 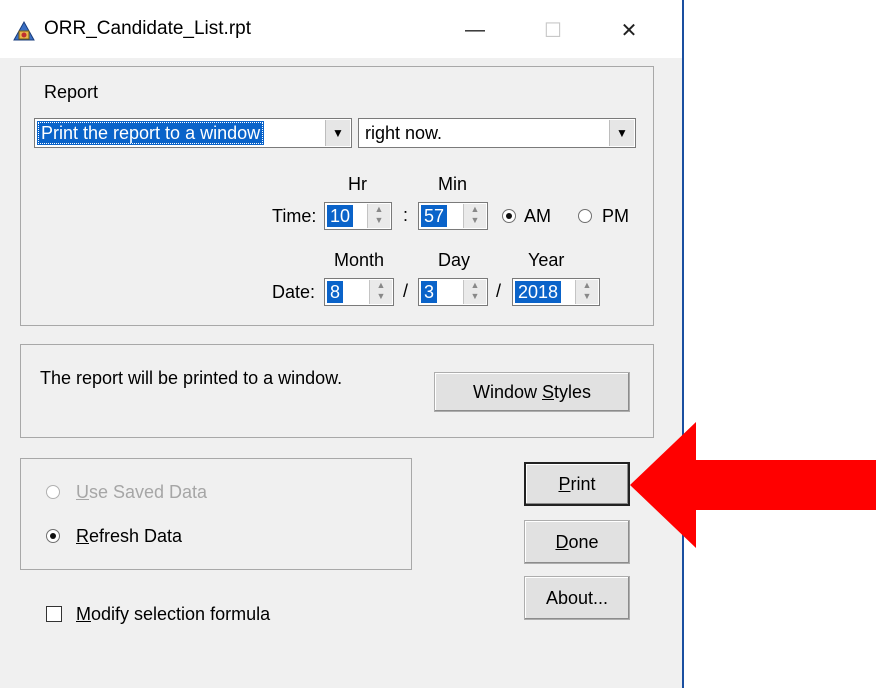 I want to click on window-styles-label-end: tyles, so click(x=573, y=391).